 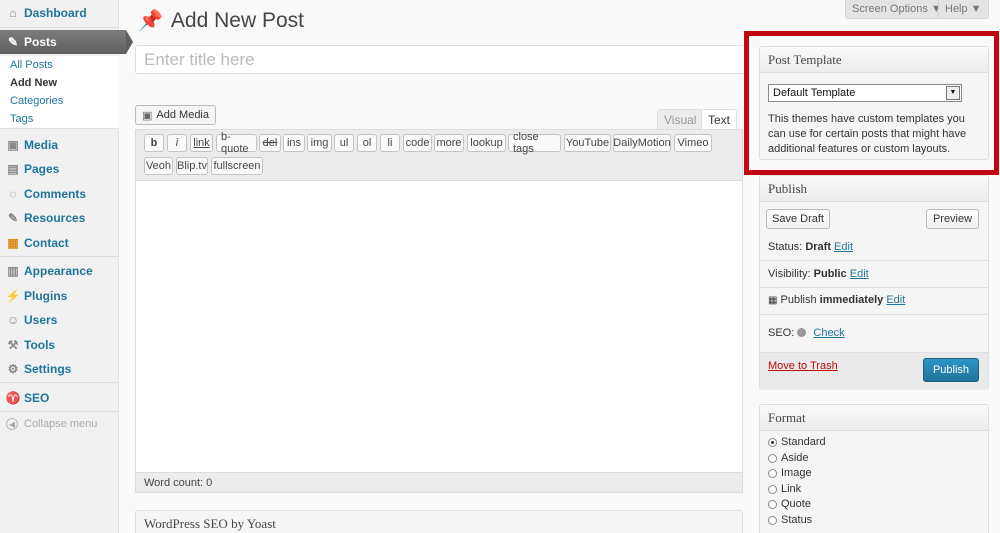 I want to click on qt-ul-button: ul, so click(x=344, y=143).